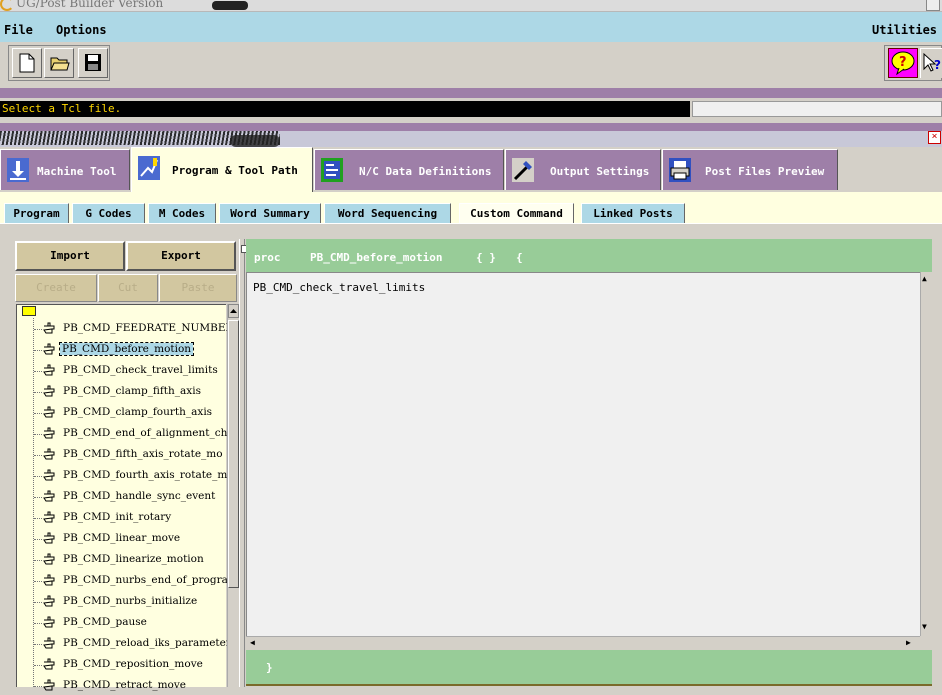 Image resolution: width=942 pixels, height=695 pixels. What do you see at coordinates (926, 454) in the screenshot?
I see `editor-vertical-scrollbar: ▲ ▼` at bounding box center [926, 454].